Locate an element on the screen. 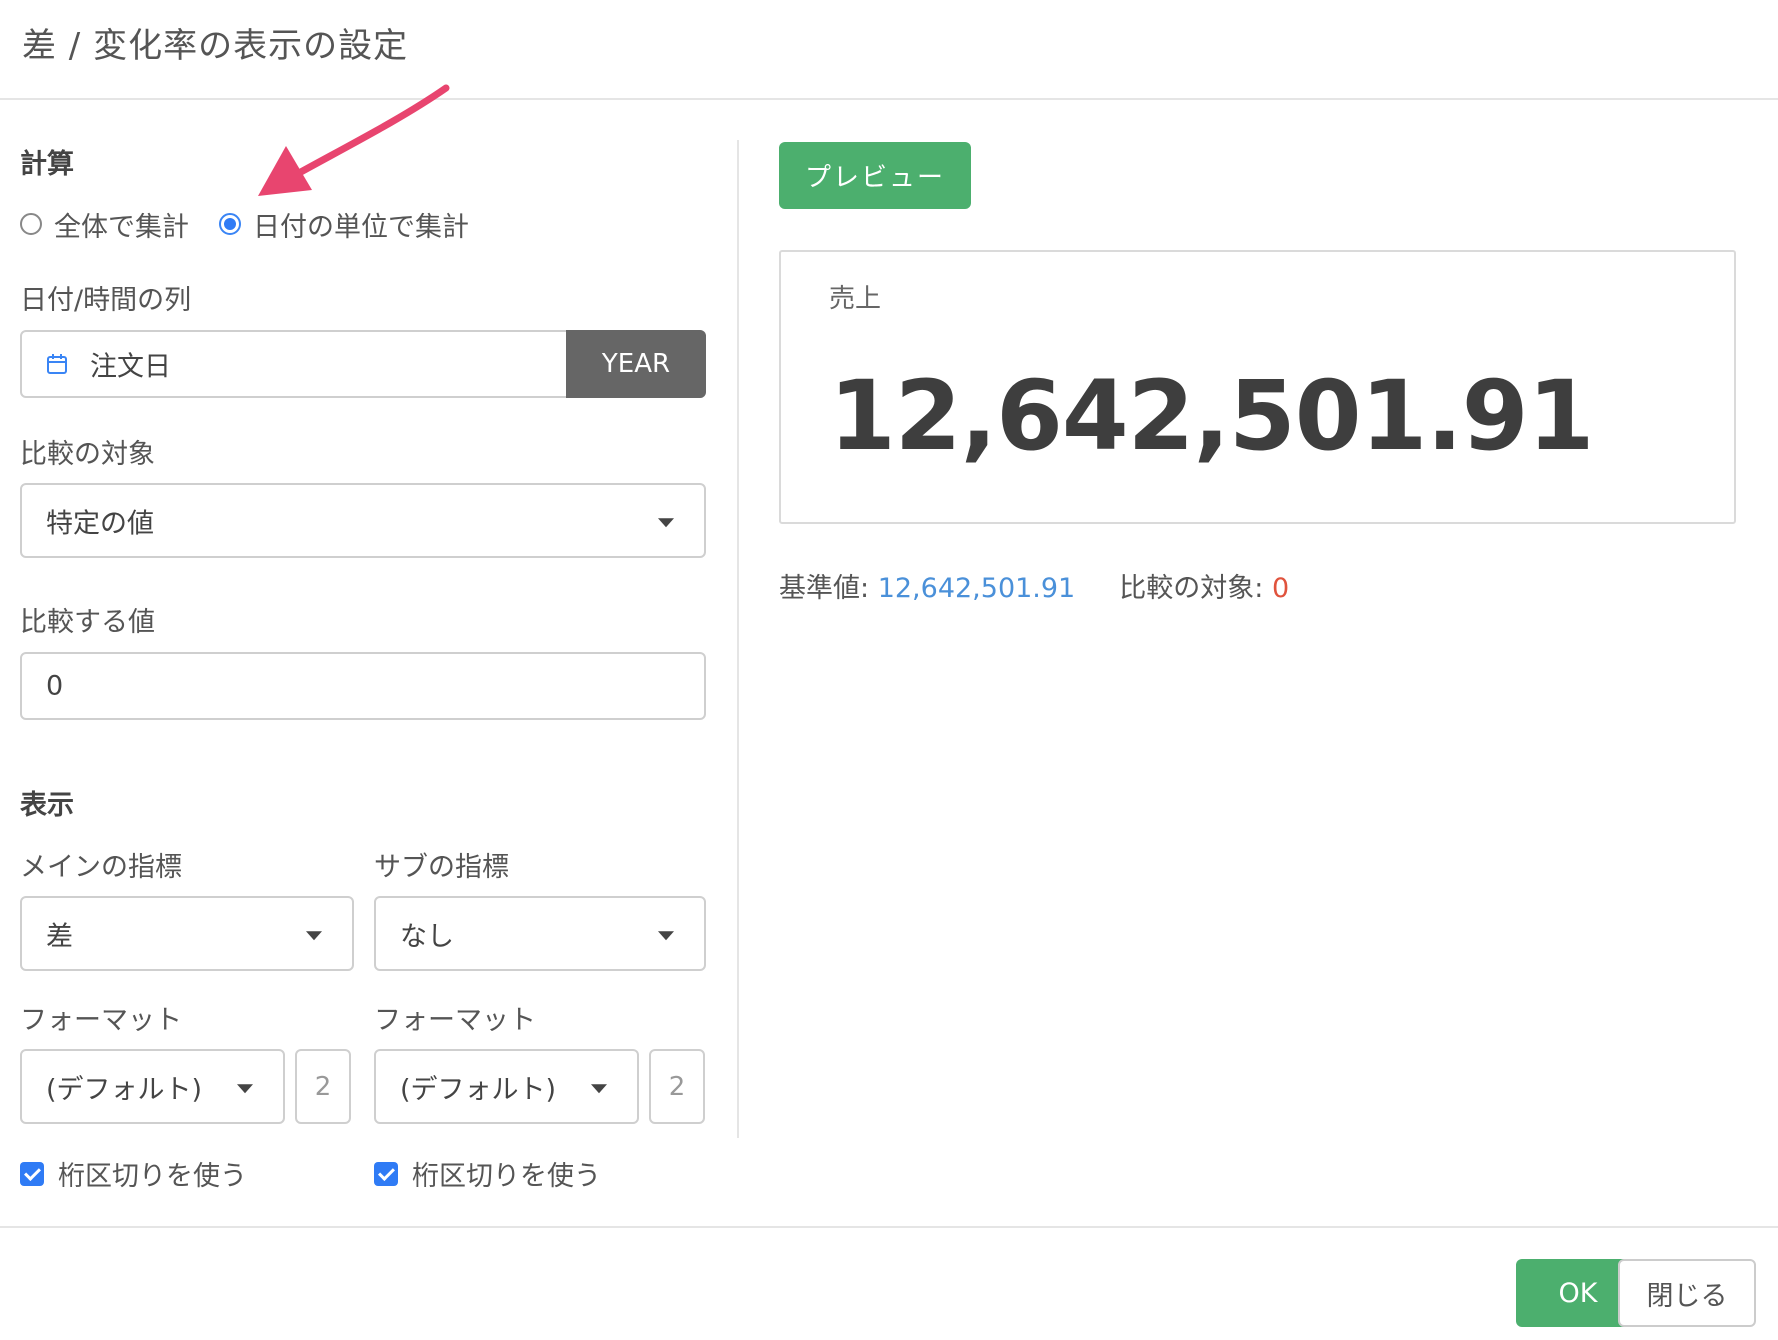 This screenshot has width=1778, height=1340. main-format-label: フォーマット is located at coordinates (101, 1020).